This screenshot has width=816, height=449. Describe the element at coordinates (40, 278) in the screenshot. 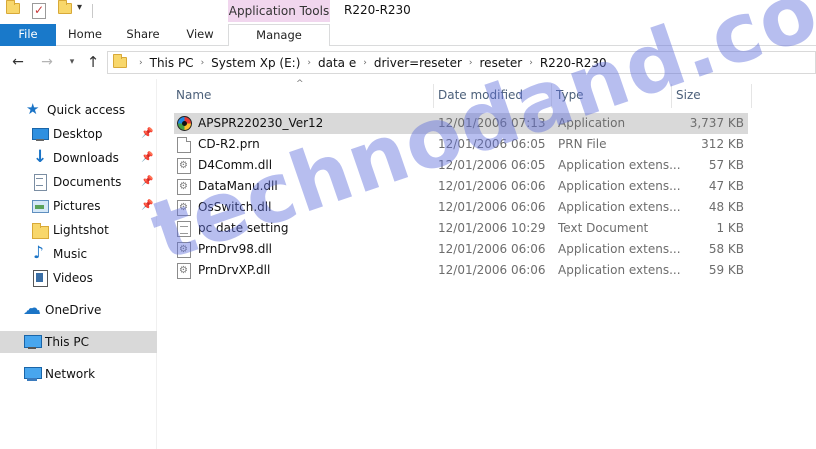

I see `videos-icon` at that location.